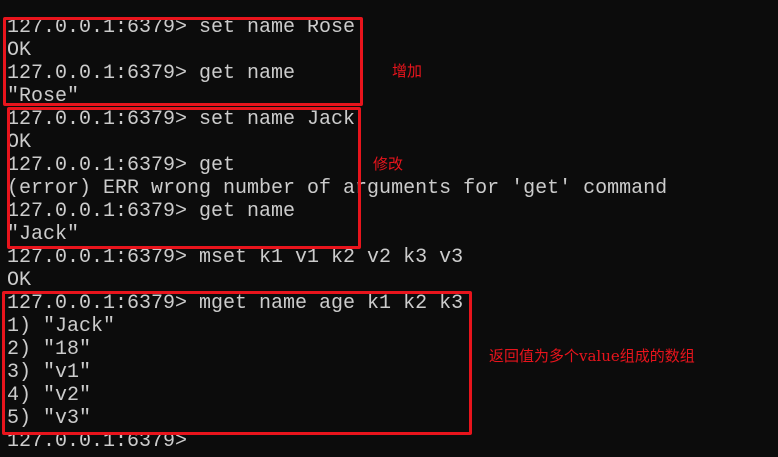  I want to click on terminal-line: OK, so click(19, 280).